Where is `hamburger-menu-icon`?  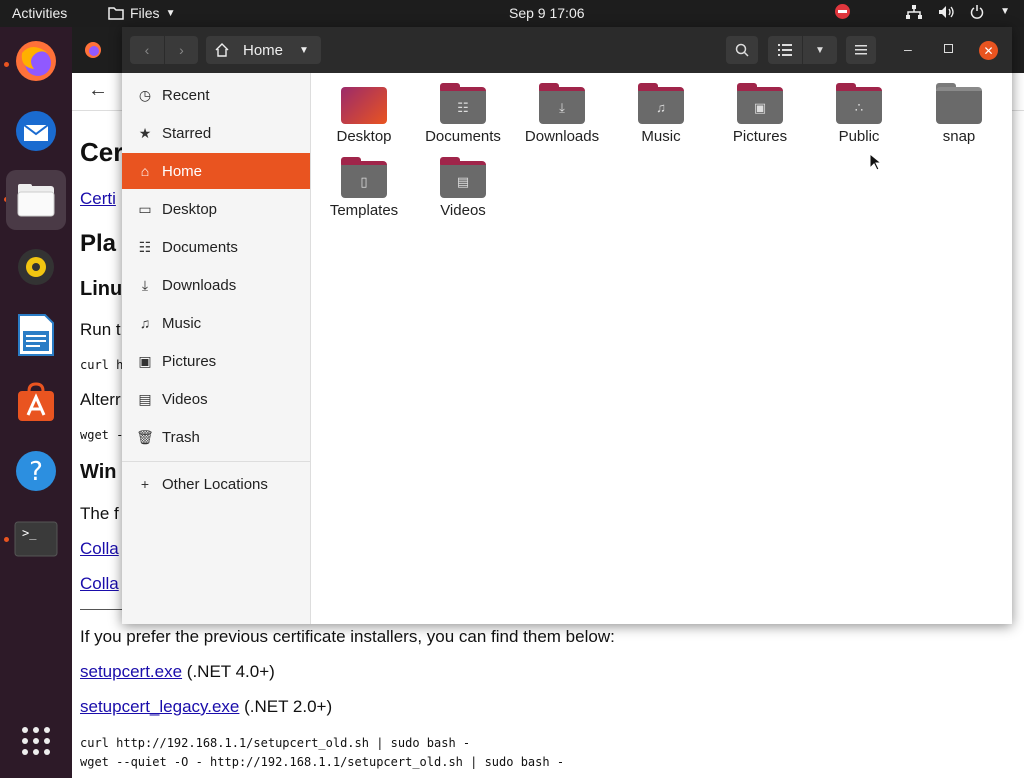 hamburger-menu-icon is located at coordinates (861, 50).